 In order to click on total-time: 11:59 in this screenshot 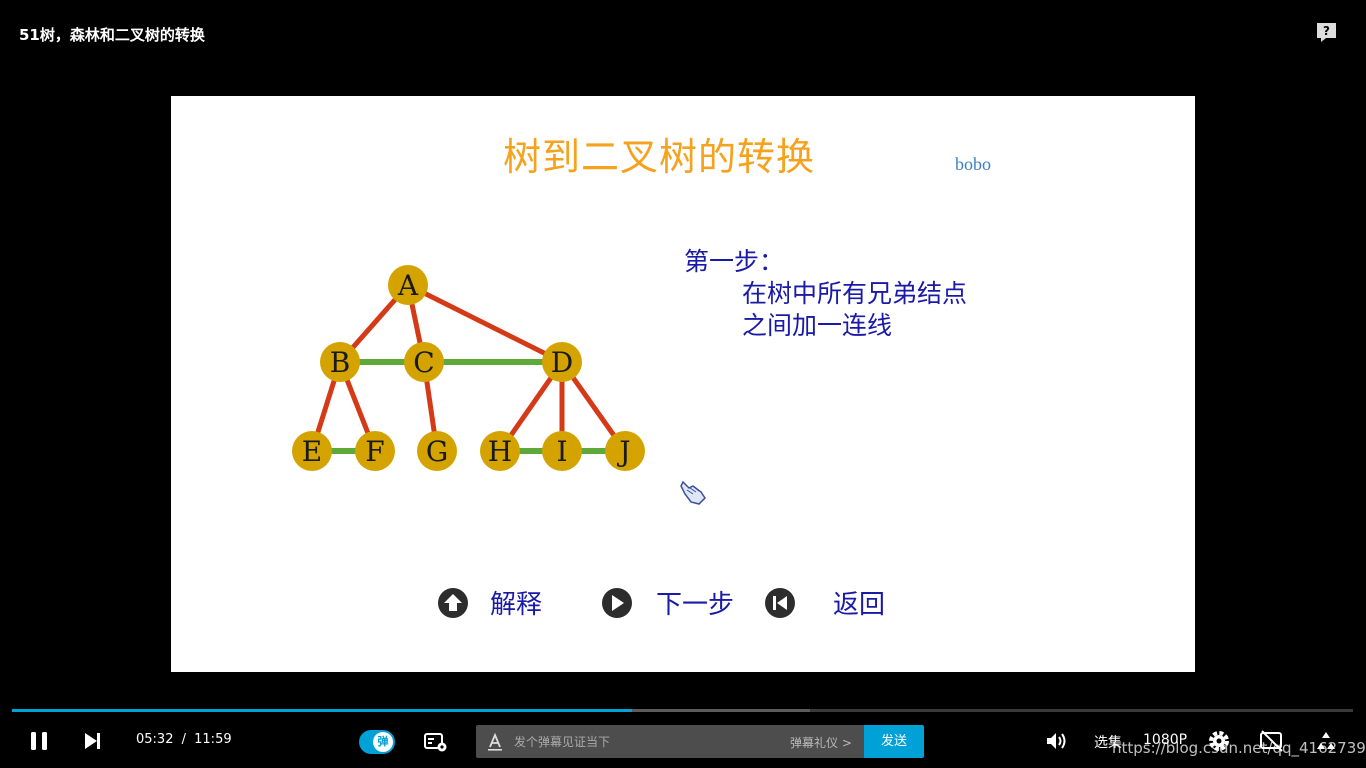, I will do `click(213, 739)`.